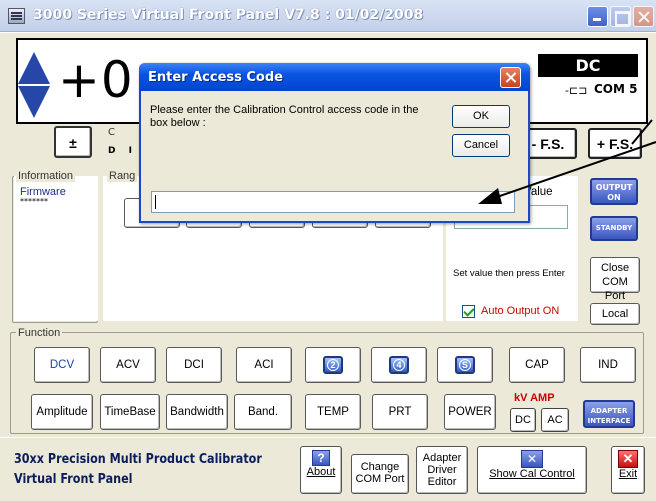 This screenshot has height=501, width=656. What do you see at coordinates (532, 474) in the screenshot?
I see `show-cal-control-label: Show Cal Control` at bounding box center [532, 474].